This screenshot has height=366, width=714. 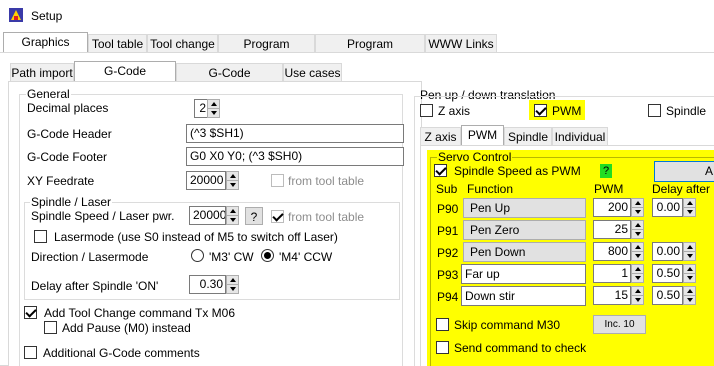 I want to click on tab-path-import: Path import, so click(x=42, y=72).